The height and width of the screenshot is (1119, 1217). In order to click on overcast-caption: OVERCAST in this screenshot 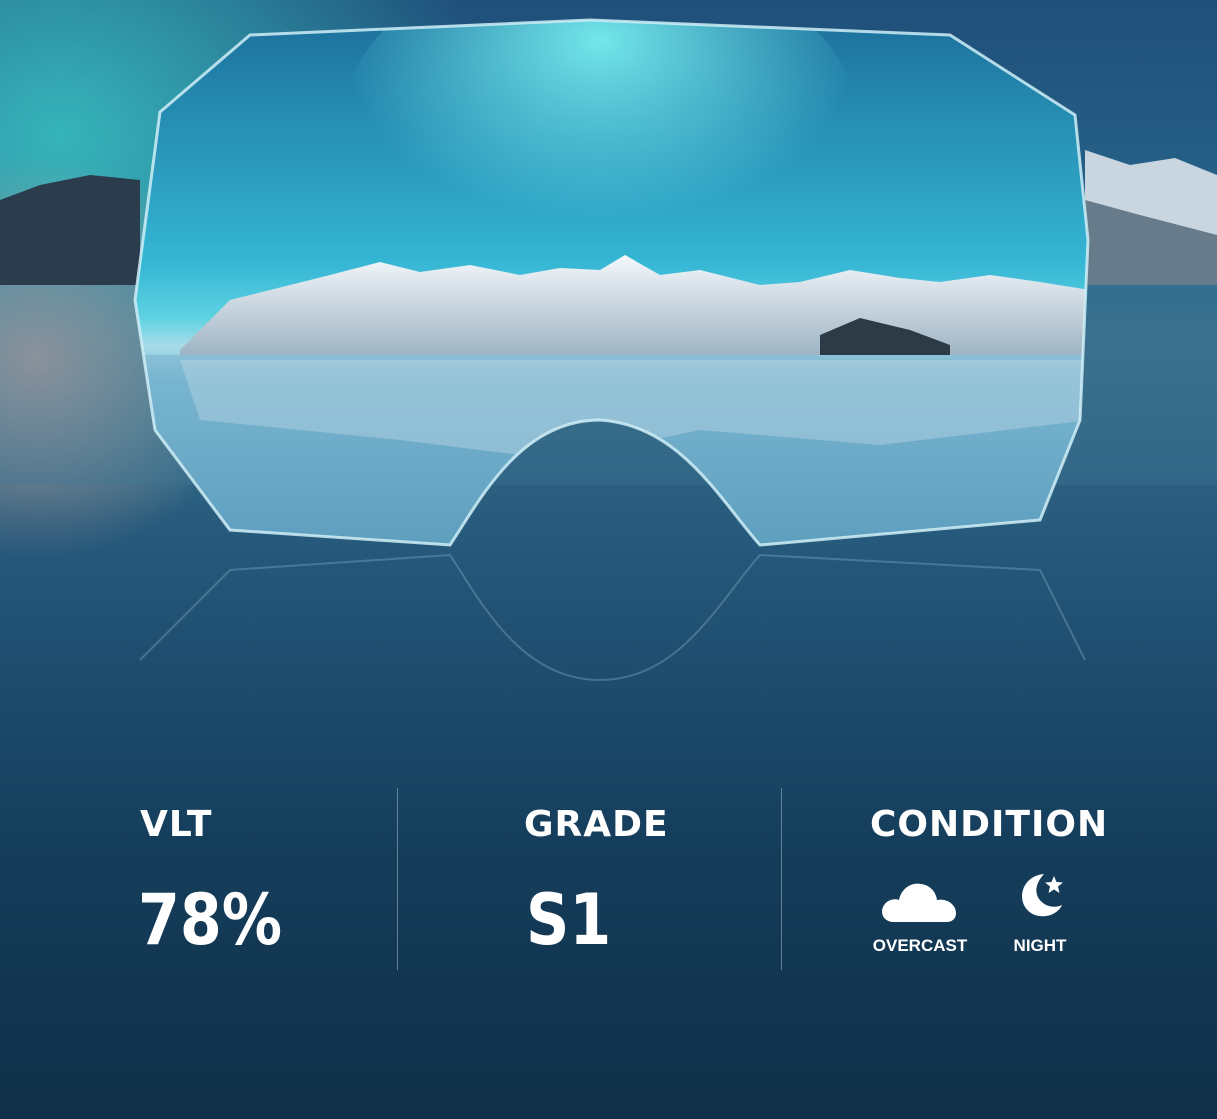, I will do `click(920, 945)`.